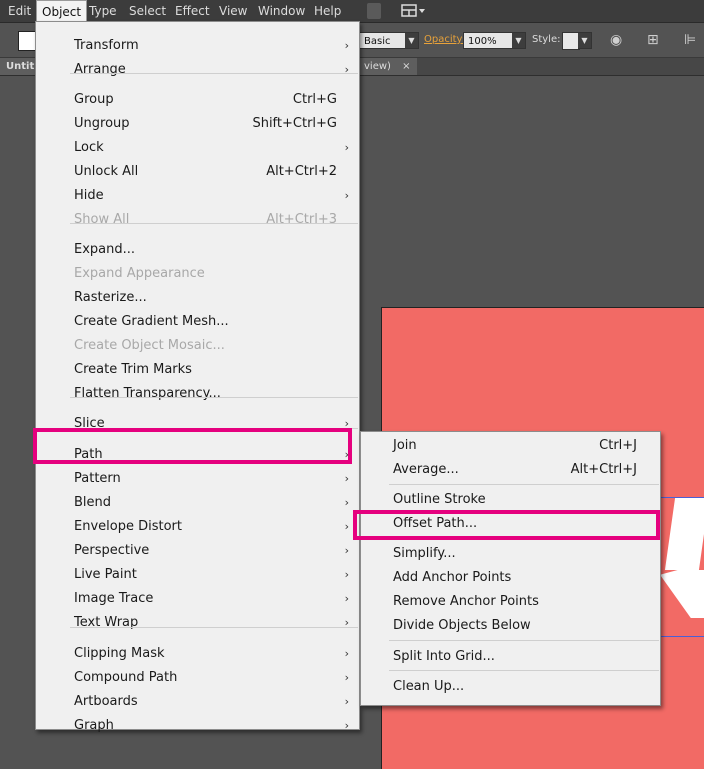 The image size is (704, 769). I want to click on menu-item-expand-appearance: Expand Appearance, so click(197, 274).